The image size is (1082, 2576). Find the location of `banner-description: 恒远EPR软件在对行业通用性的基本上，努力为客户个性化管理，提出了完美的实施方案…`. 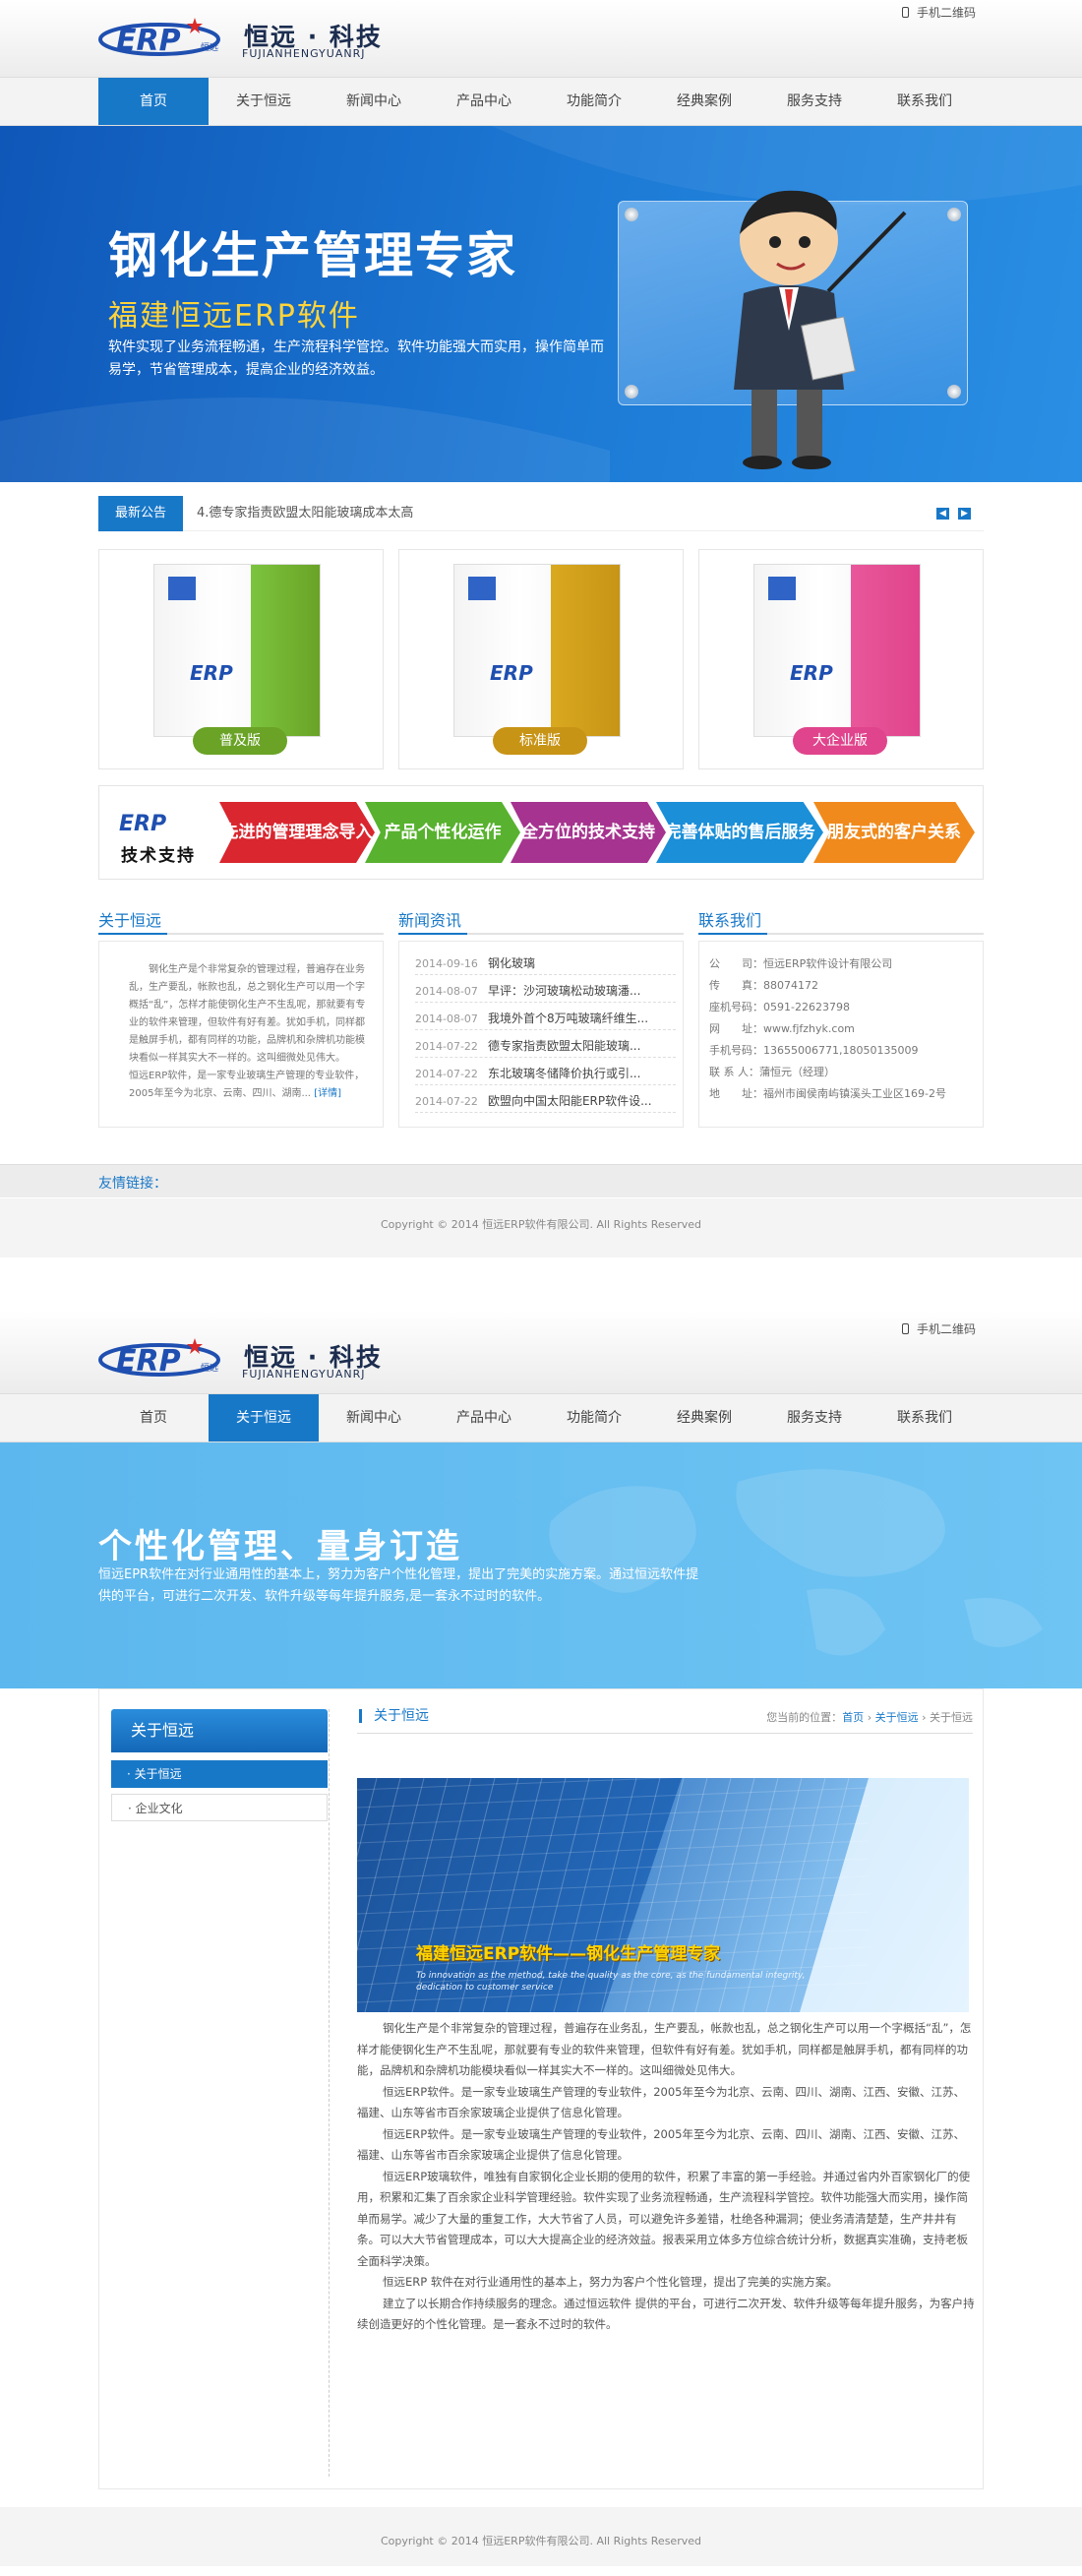

banner-description: 恒远EPR软件在对行业通用性的基本上，努力为客户个性化管理，提出了完美的实施方案… is located at coordinates (398, 1585).